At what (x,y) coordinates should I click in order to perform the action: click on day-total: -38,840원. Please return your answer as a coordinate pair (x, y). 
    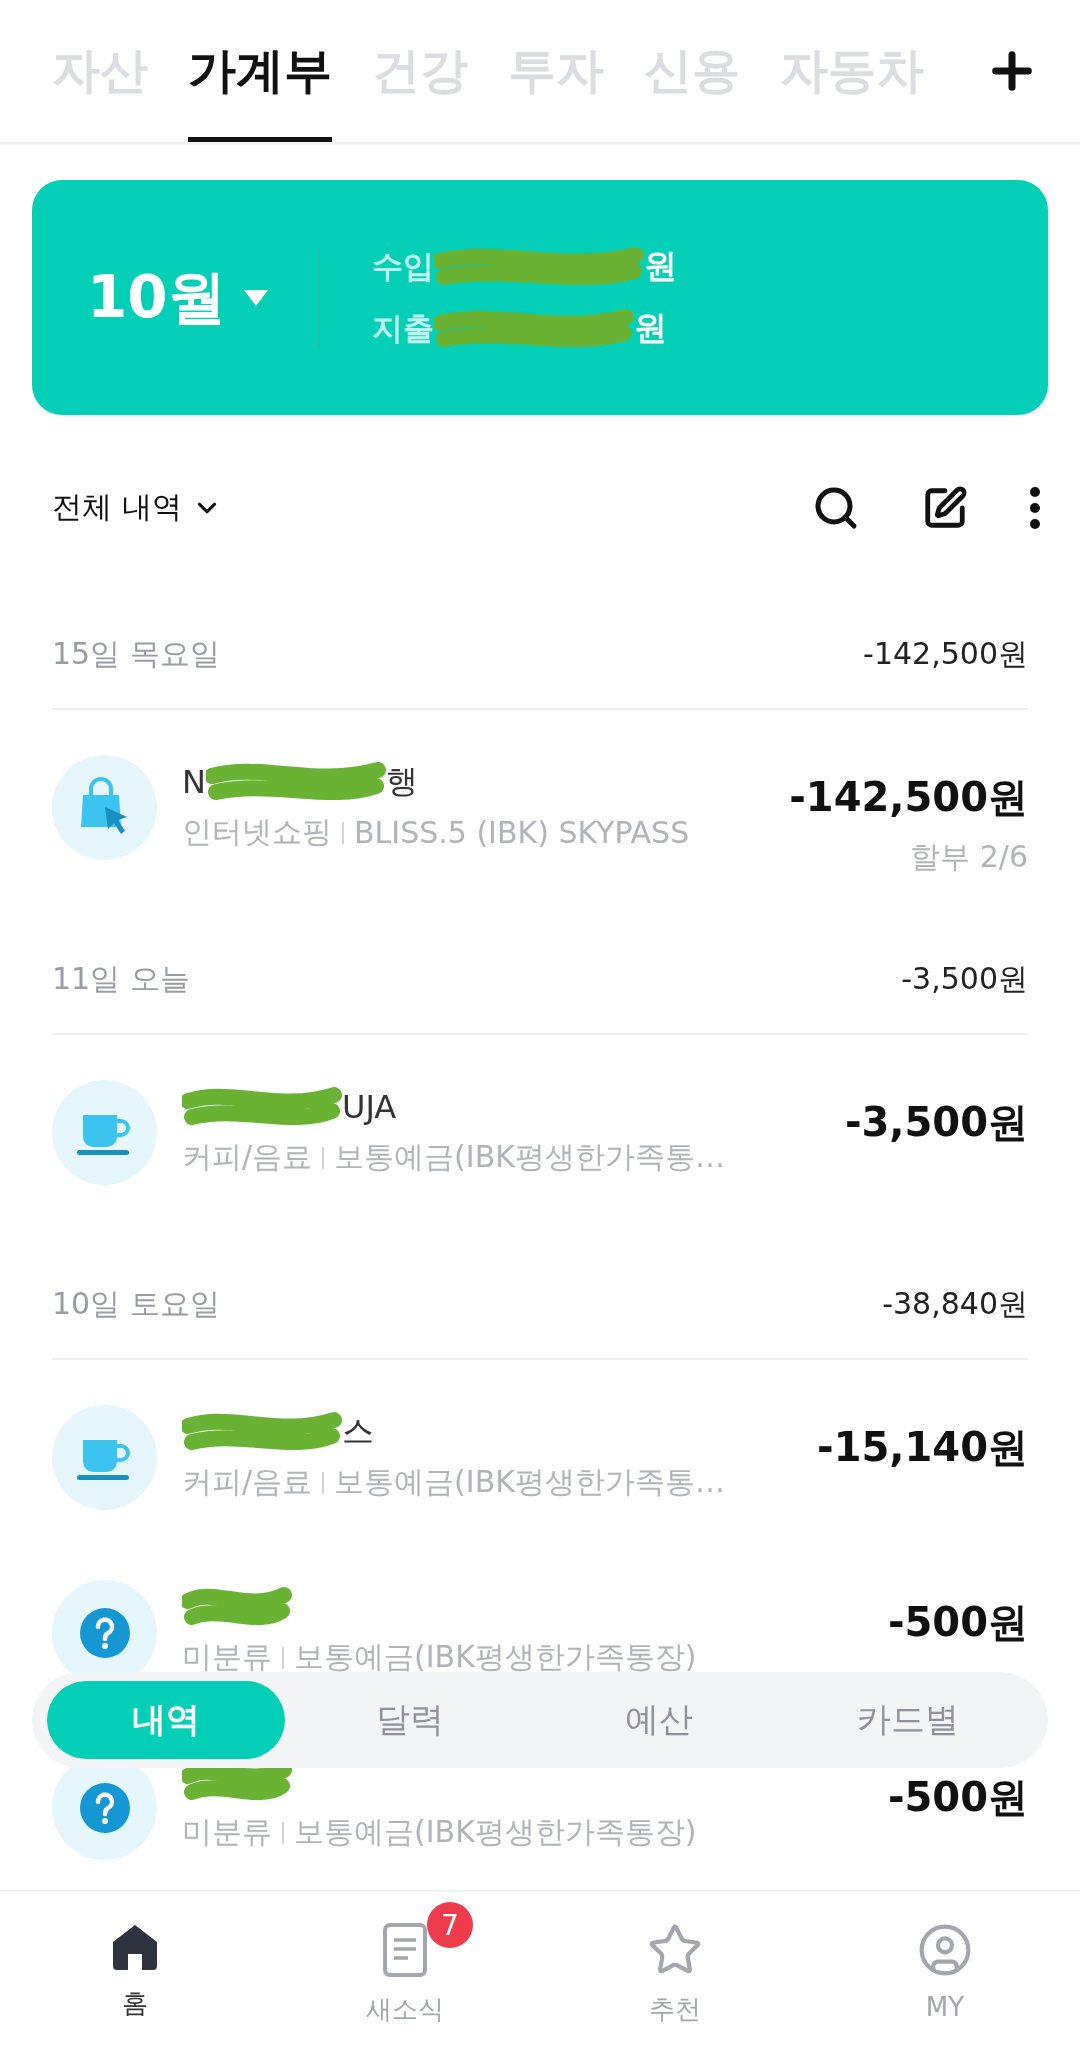
    Looking at the image, I should click on (955, 1303).